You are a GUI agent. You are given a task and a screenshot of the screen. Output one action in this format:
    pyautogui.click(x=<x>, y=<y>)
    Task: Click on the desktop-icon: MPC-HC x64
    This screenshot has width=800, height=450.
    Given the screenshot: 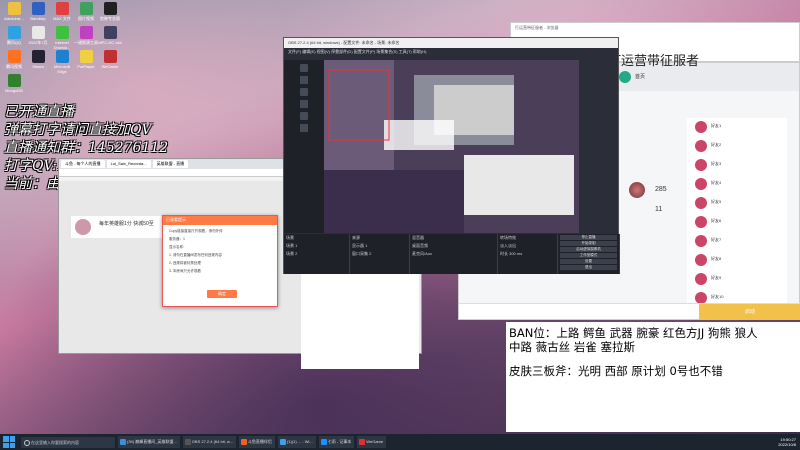 What is the action you would take?
    pyautogui.click(x=110, y=38)
    